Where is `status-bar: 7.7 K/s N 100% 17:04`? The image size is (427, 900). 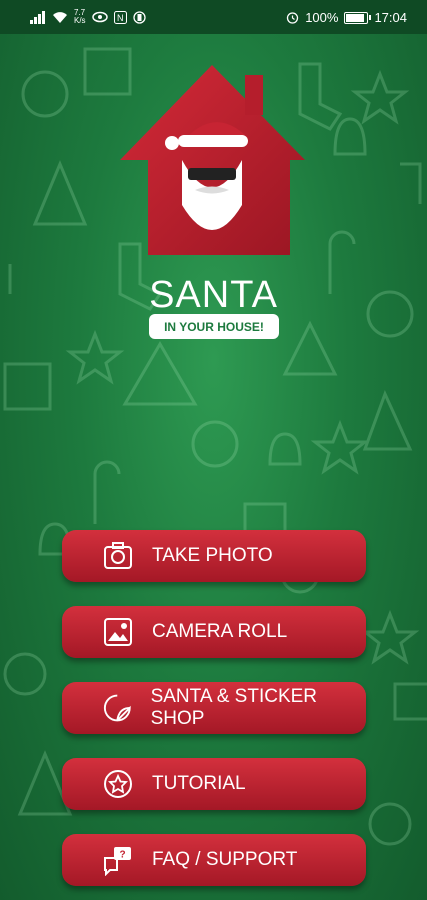
status-bar: 7.7 K/s N 100% 17:04 is located at coordinates (213, 17).